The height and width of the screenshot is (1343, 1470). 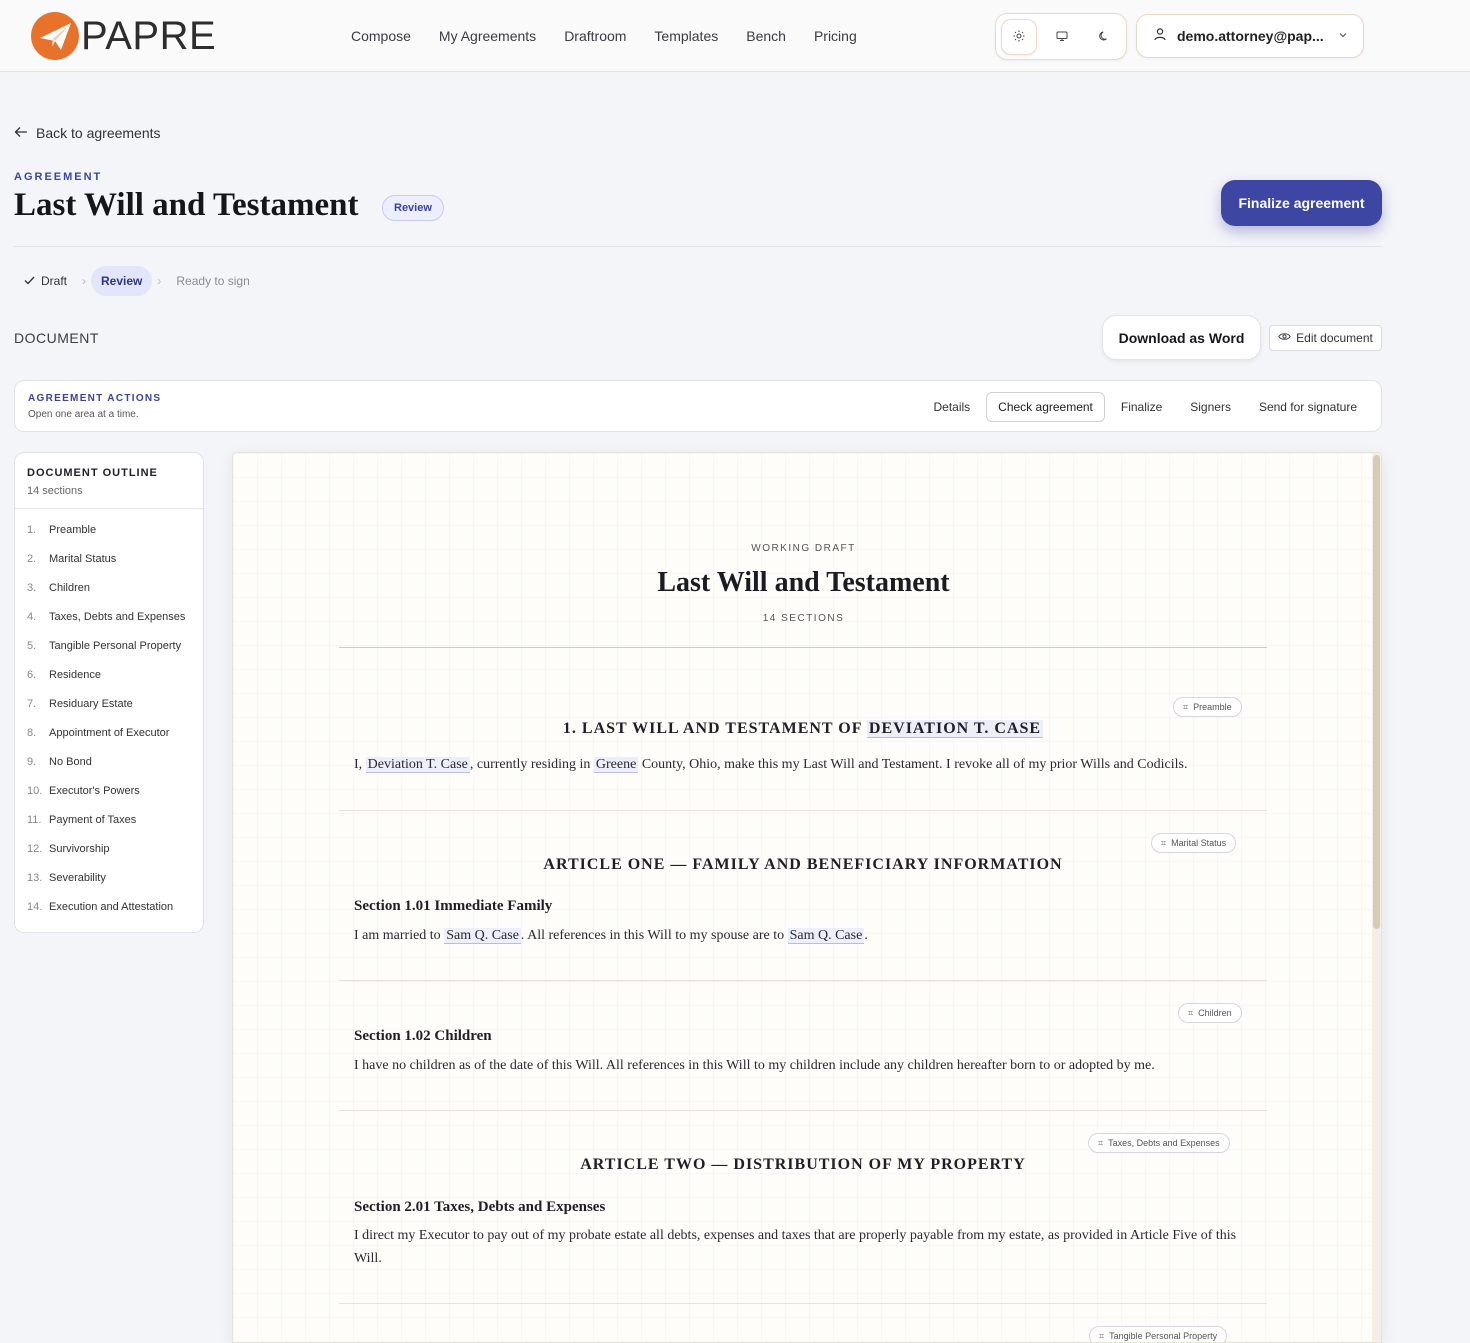 I want to click on brand-logo: PAPRE, so click(x=123, y=36).